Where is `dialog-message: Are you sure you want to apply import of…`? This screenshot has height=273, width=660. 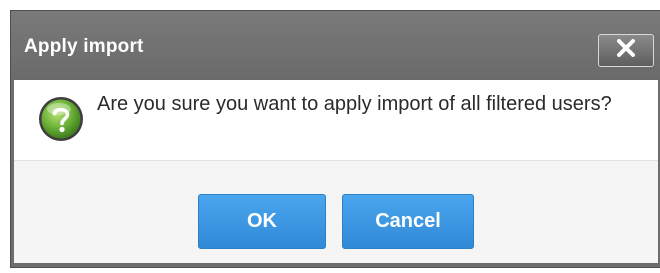
dialog-message: Are you sure you want to apply import of… is located at coordinates (354, 104).